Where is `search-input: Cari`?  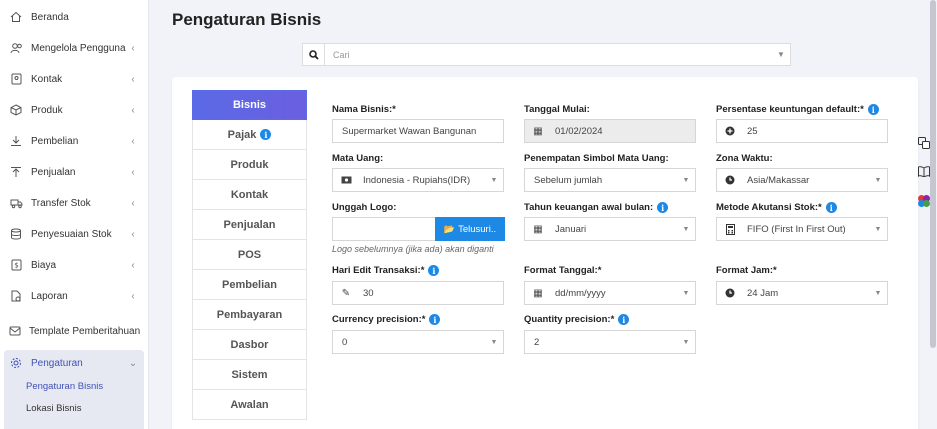
search-input: Cari is located at coordinates (548, 55).